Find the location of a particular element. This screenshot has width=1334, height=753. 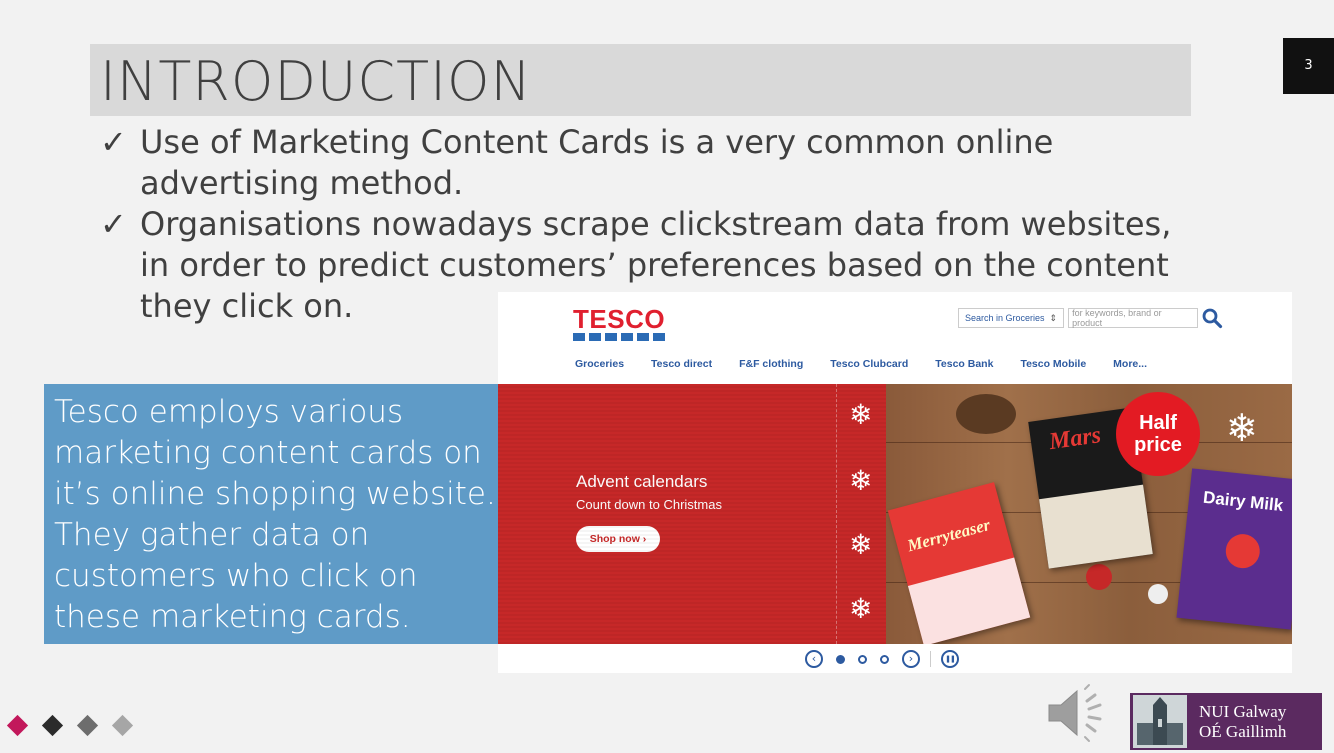

logo-line2: OÉ Gaillimh is located at coordinates (1243, 731).